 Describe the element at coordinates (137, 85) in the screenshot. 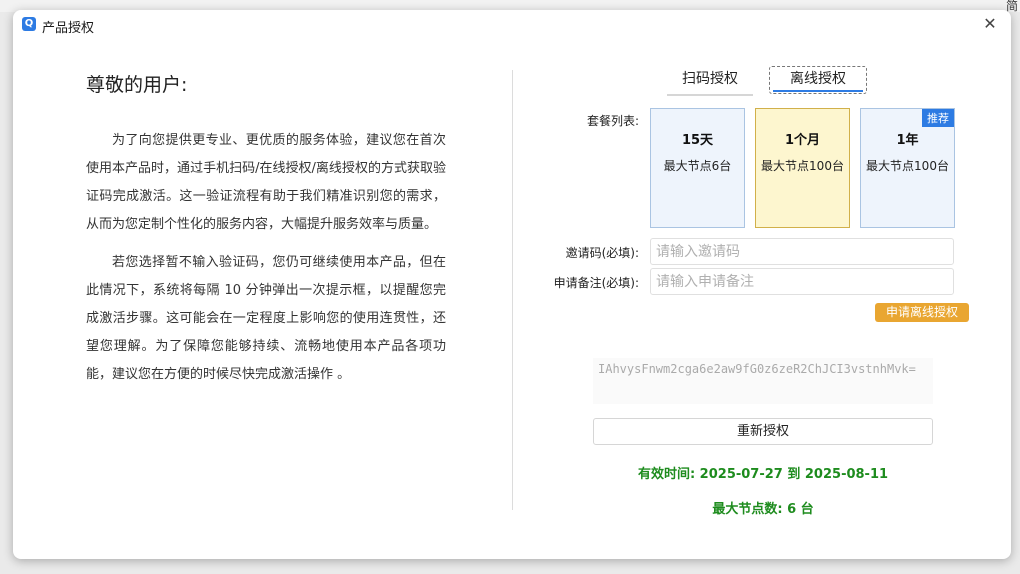

I see `greeting-heading: 尊敬的用户:` at that location.